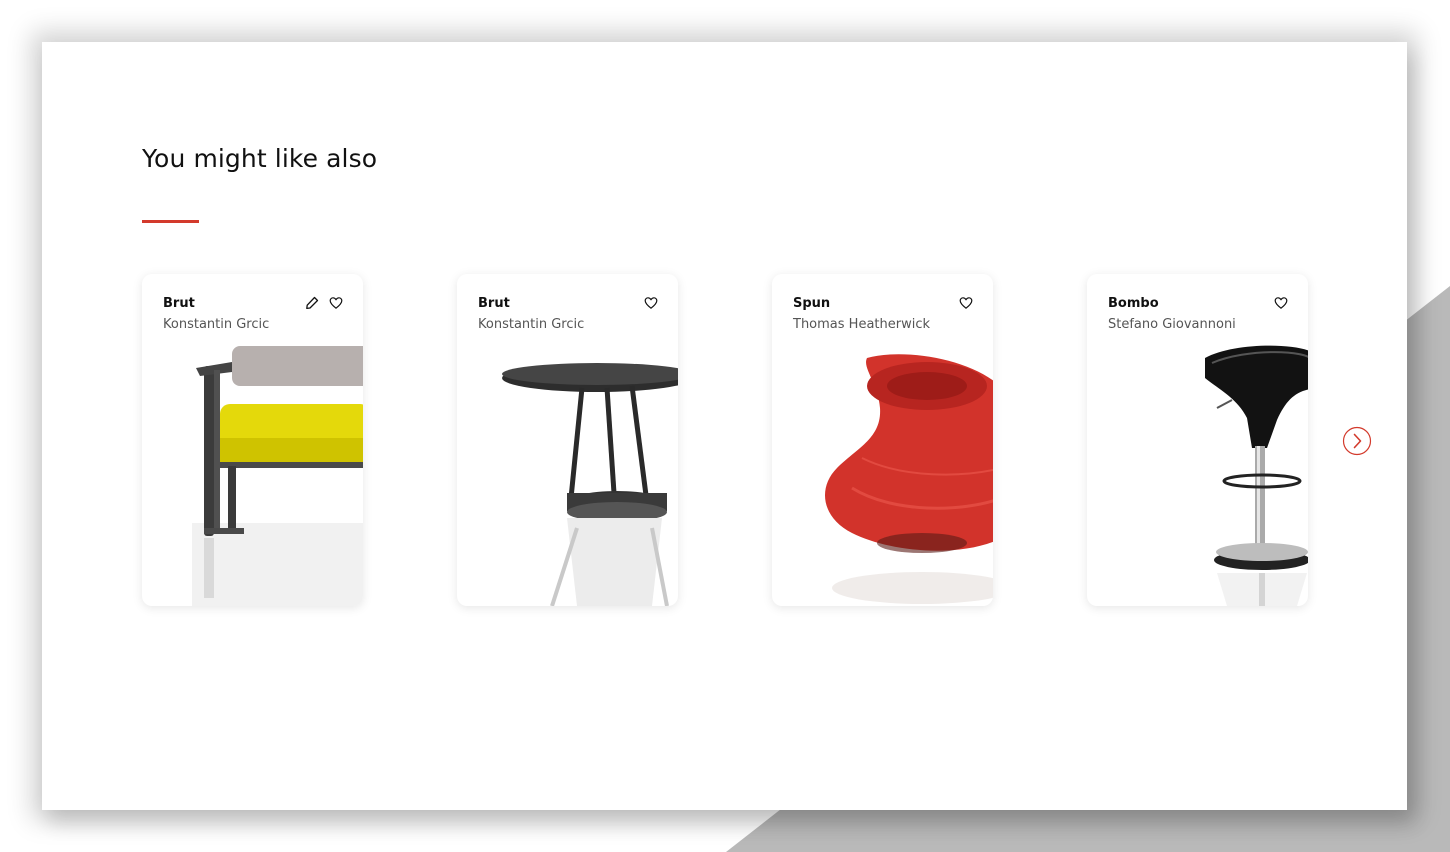 The image size is (1450, 852). Describe the element at coordinates (1256, 475) in the screenshot. I see `bar-stool-image` at that location.